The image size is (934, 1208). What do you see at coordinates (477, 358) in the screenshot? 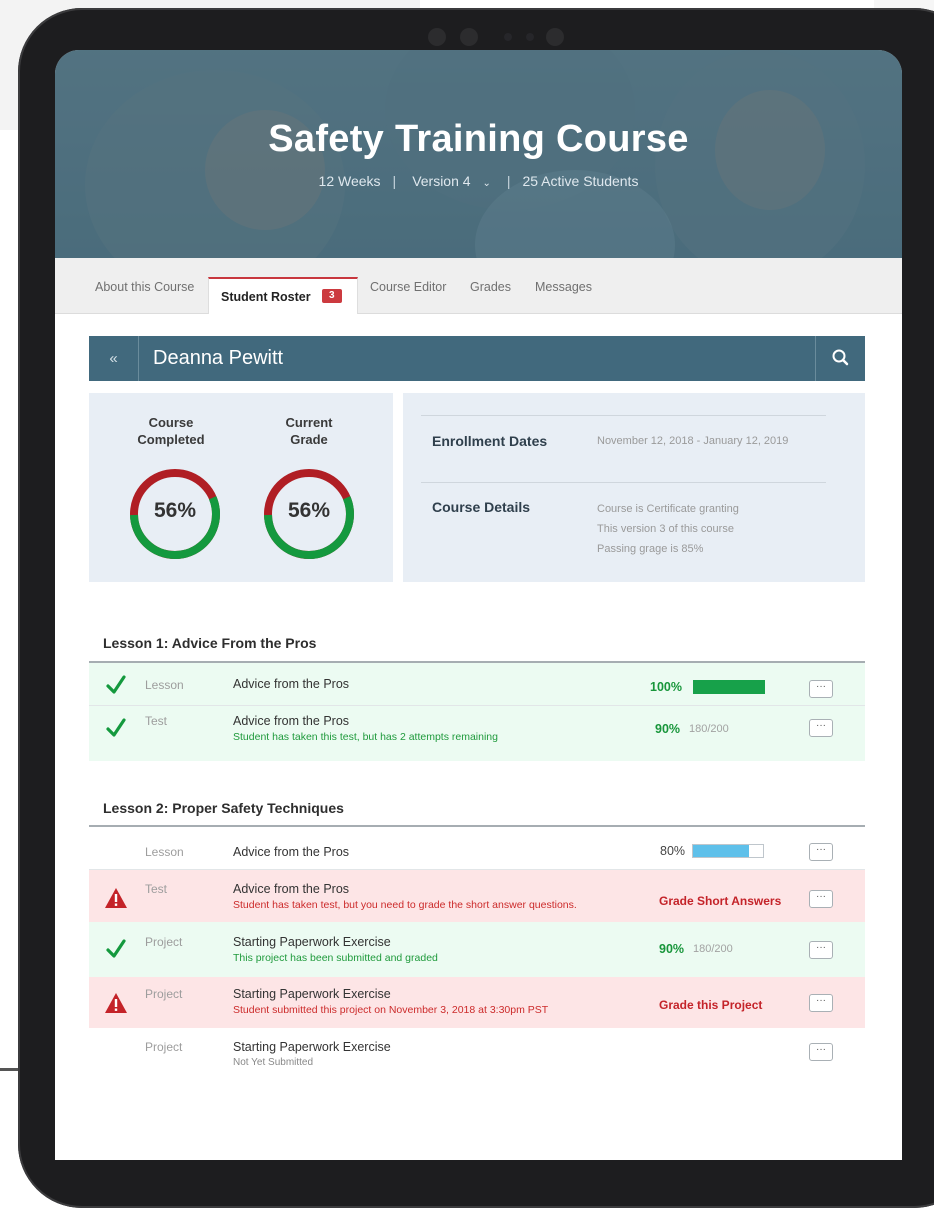
I see `student-header: « Deanna Pewitt` at bounding box center [477, 358].